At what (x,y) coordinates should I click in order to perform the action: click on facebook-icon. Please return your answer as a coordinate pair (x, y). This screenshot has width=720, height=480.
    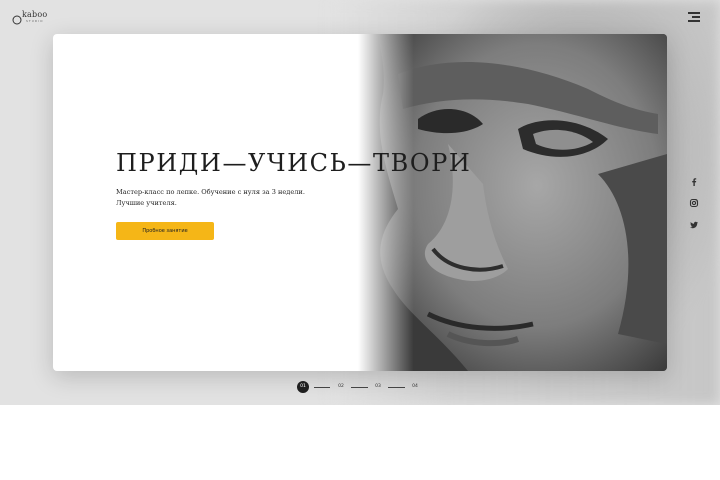
    Looking at the image, I should click on (694, 182).